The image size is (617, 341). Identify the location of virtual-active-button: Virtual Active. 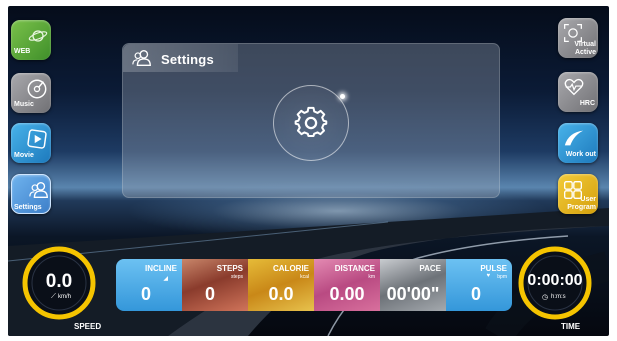
(578, 38).